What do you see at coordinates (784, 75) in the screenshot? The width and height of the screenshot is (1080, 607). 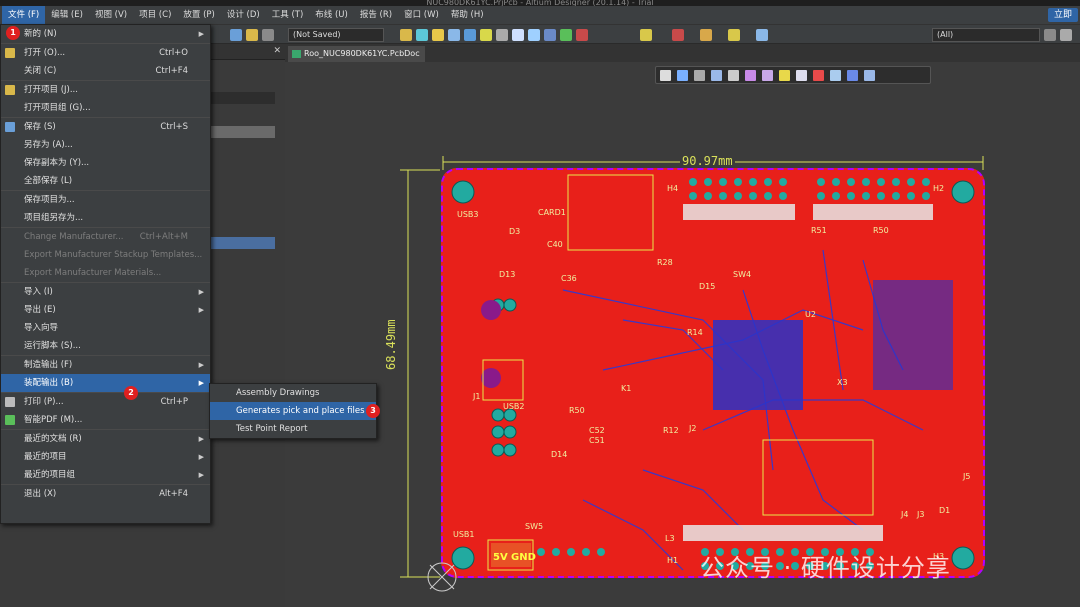 I see `via-place-icon` at bounding box center [784, 75].